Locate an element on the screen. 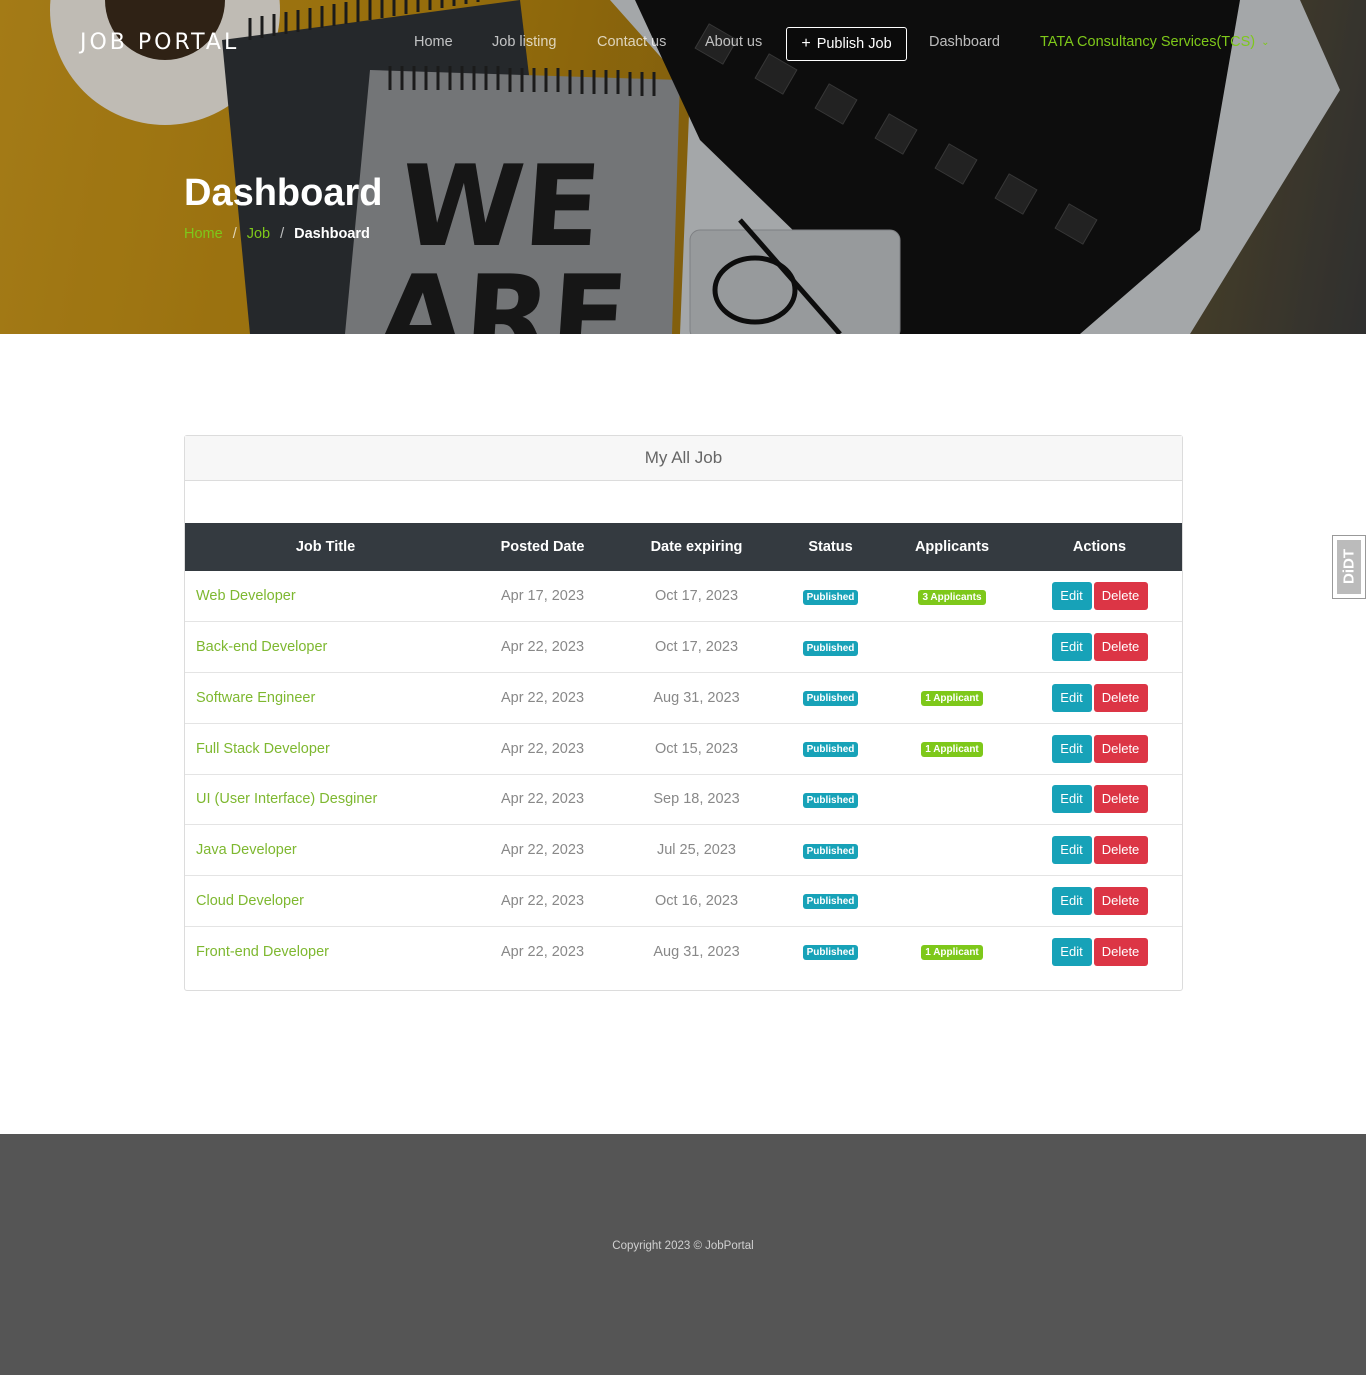  side-widget-label: DiDT is located at coordinates (1349, 567).